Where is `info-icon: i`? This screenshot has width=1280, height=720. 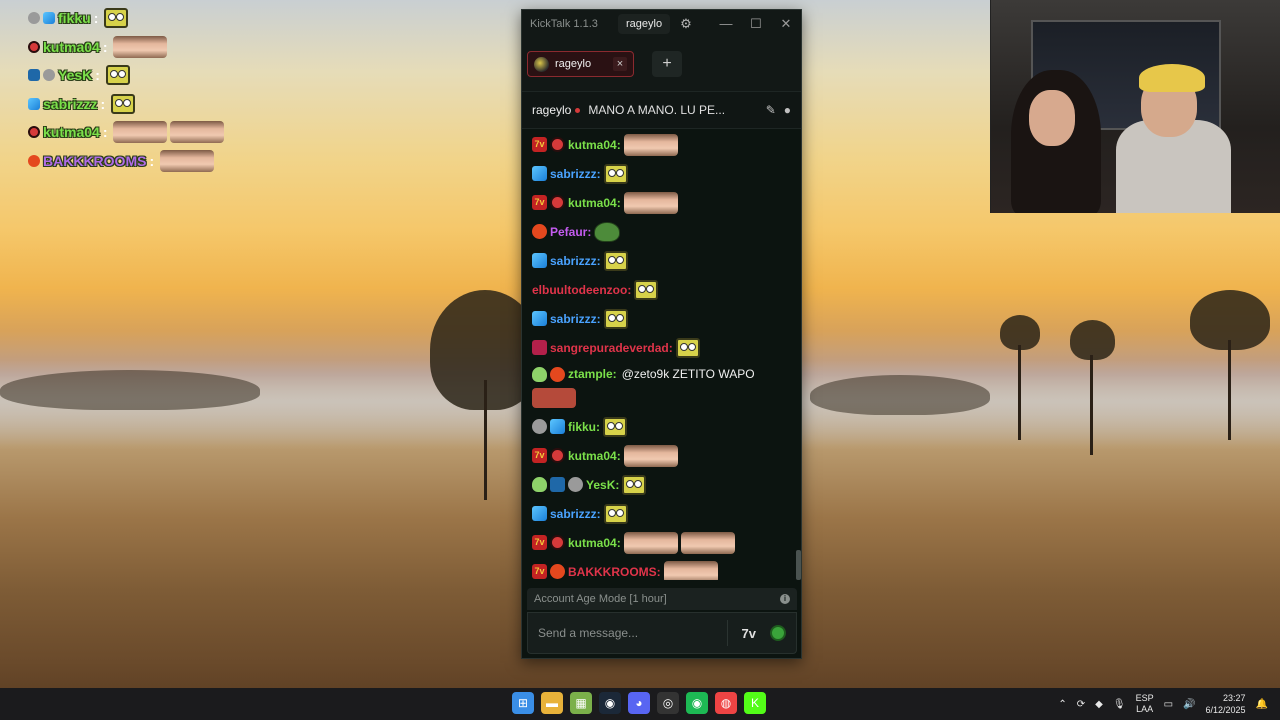 info-icon: i is located at coordinates (785, 599).